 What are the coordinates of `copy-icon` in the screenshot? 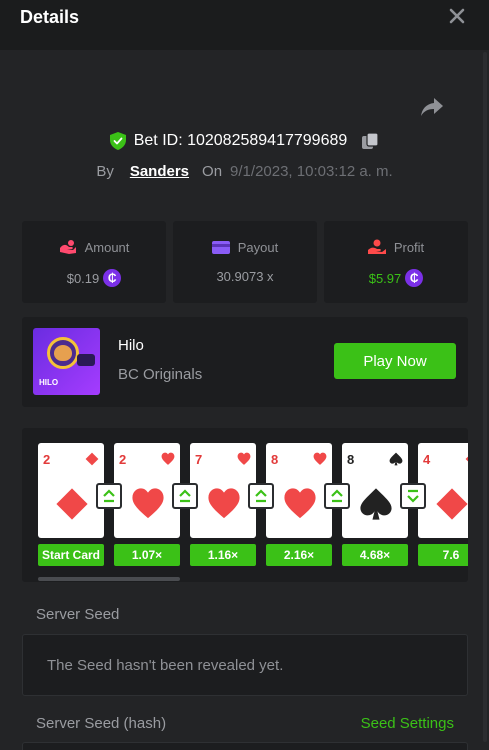 It's located at (370, 141).